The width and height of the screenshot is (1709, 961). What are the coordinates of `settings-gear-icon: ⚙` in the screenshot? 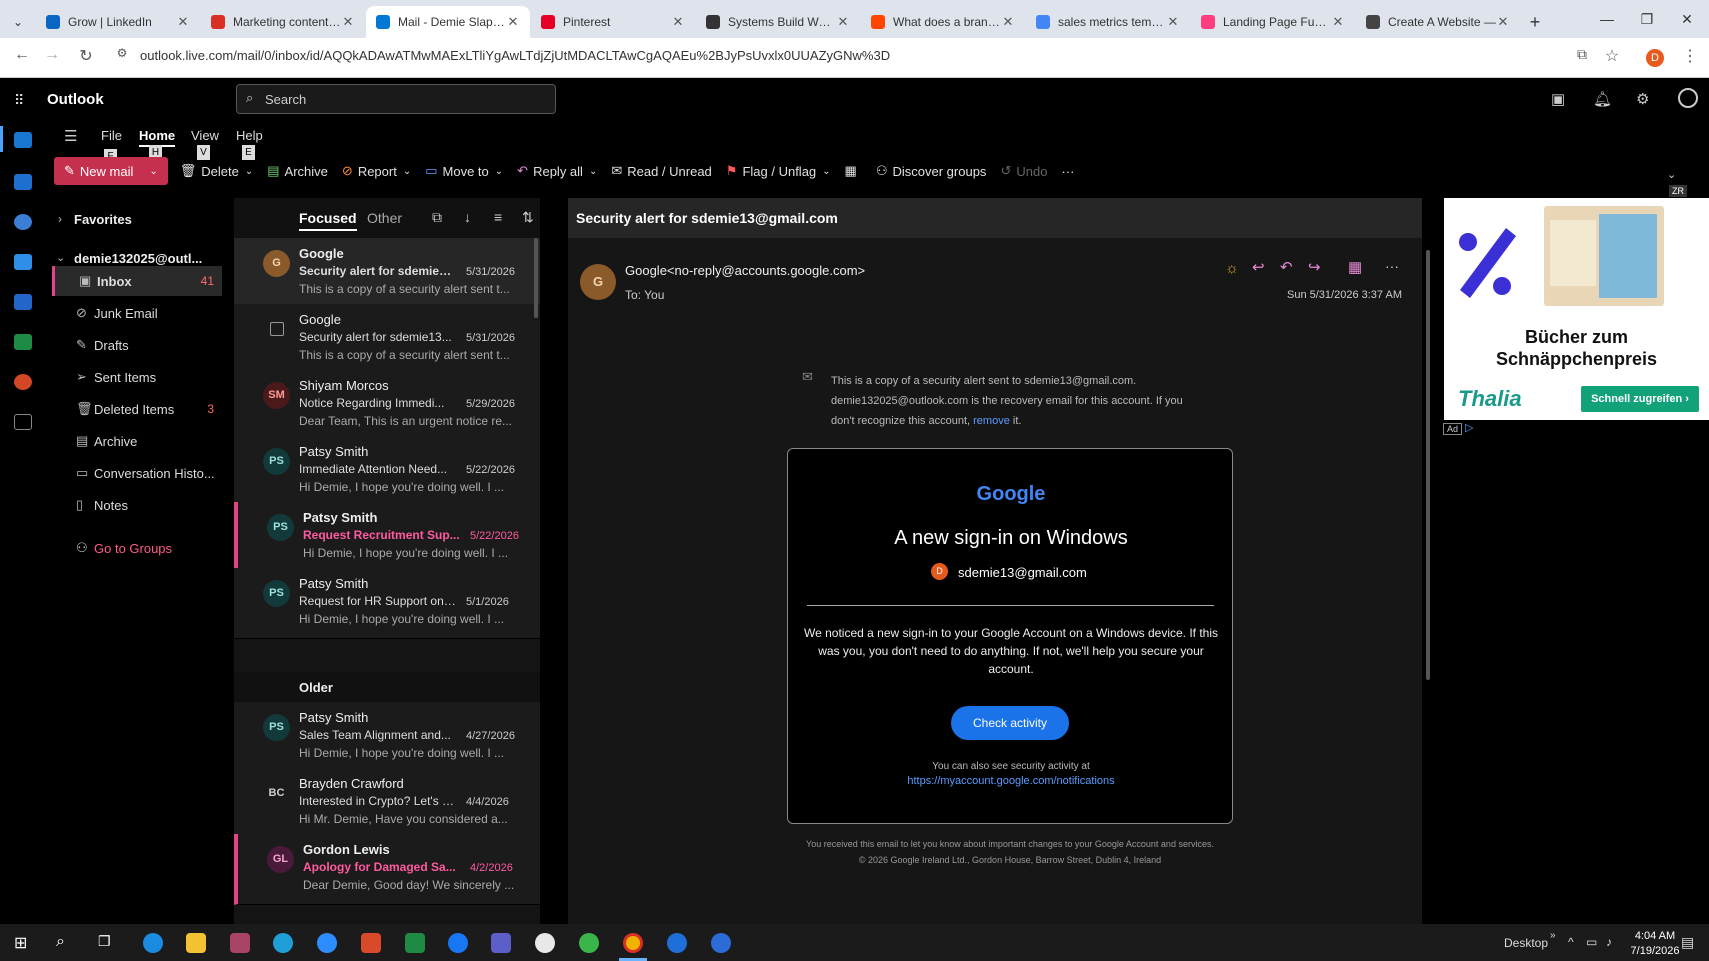 It's located at (1642, 99).